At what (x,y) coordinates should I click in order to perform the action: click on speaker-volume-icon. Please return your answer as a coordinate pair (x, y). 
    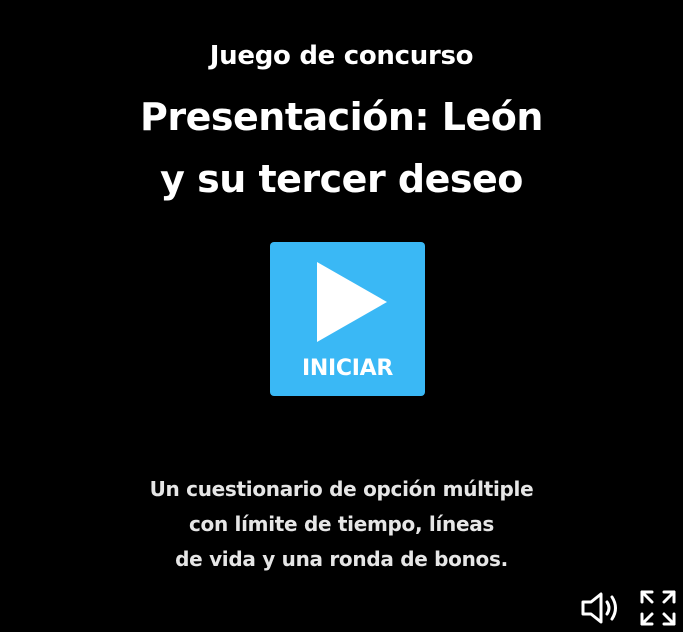
    Looking at the image, I should click on (599, 608).